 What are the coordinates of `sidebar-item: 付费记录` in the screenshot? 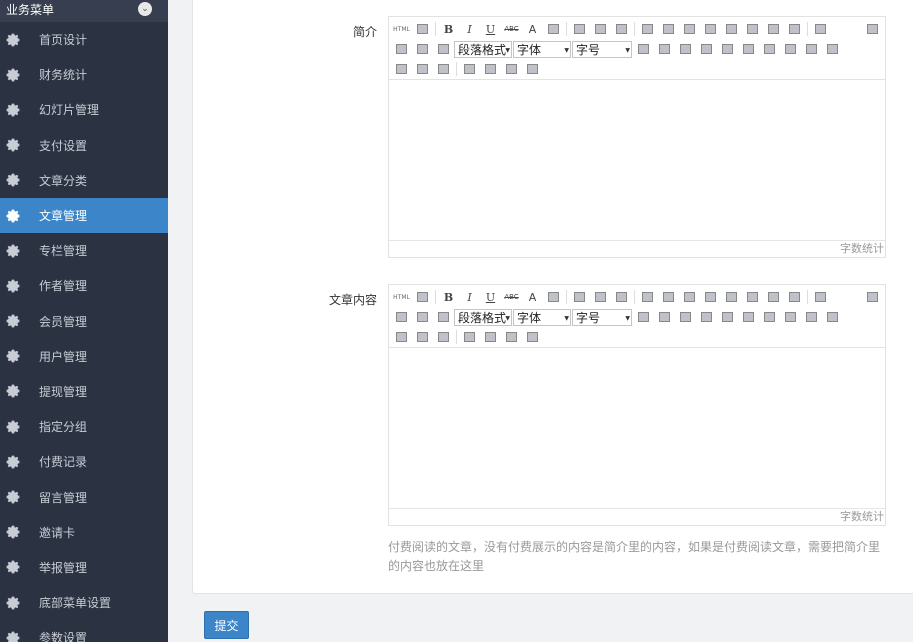 It's located at (84, 461).